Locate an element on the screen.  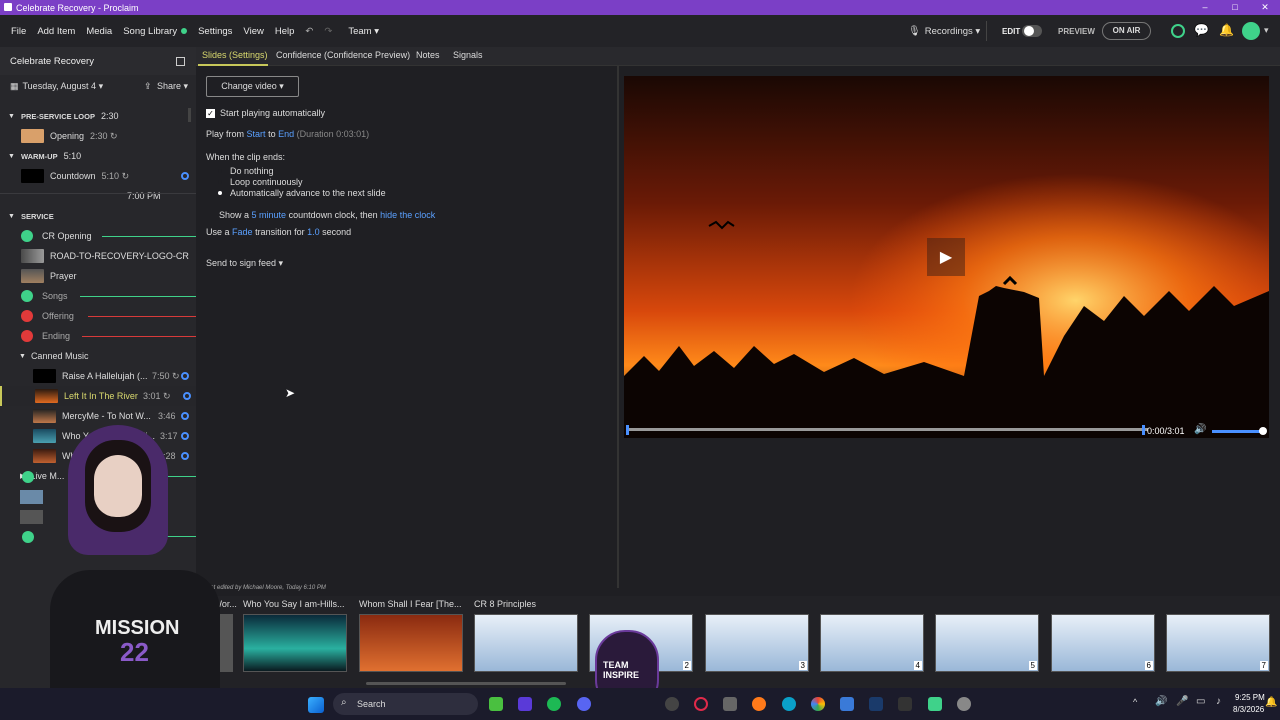
redo-icon: ↷ is located at coordinates (328, 31).